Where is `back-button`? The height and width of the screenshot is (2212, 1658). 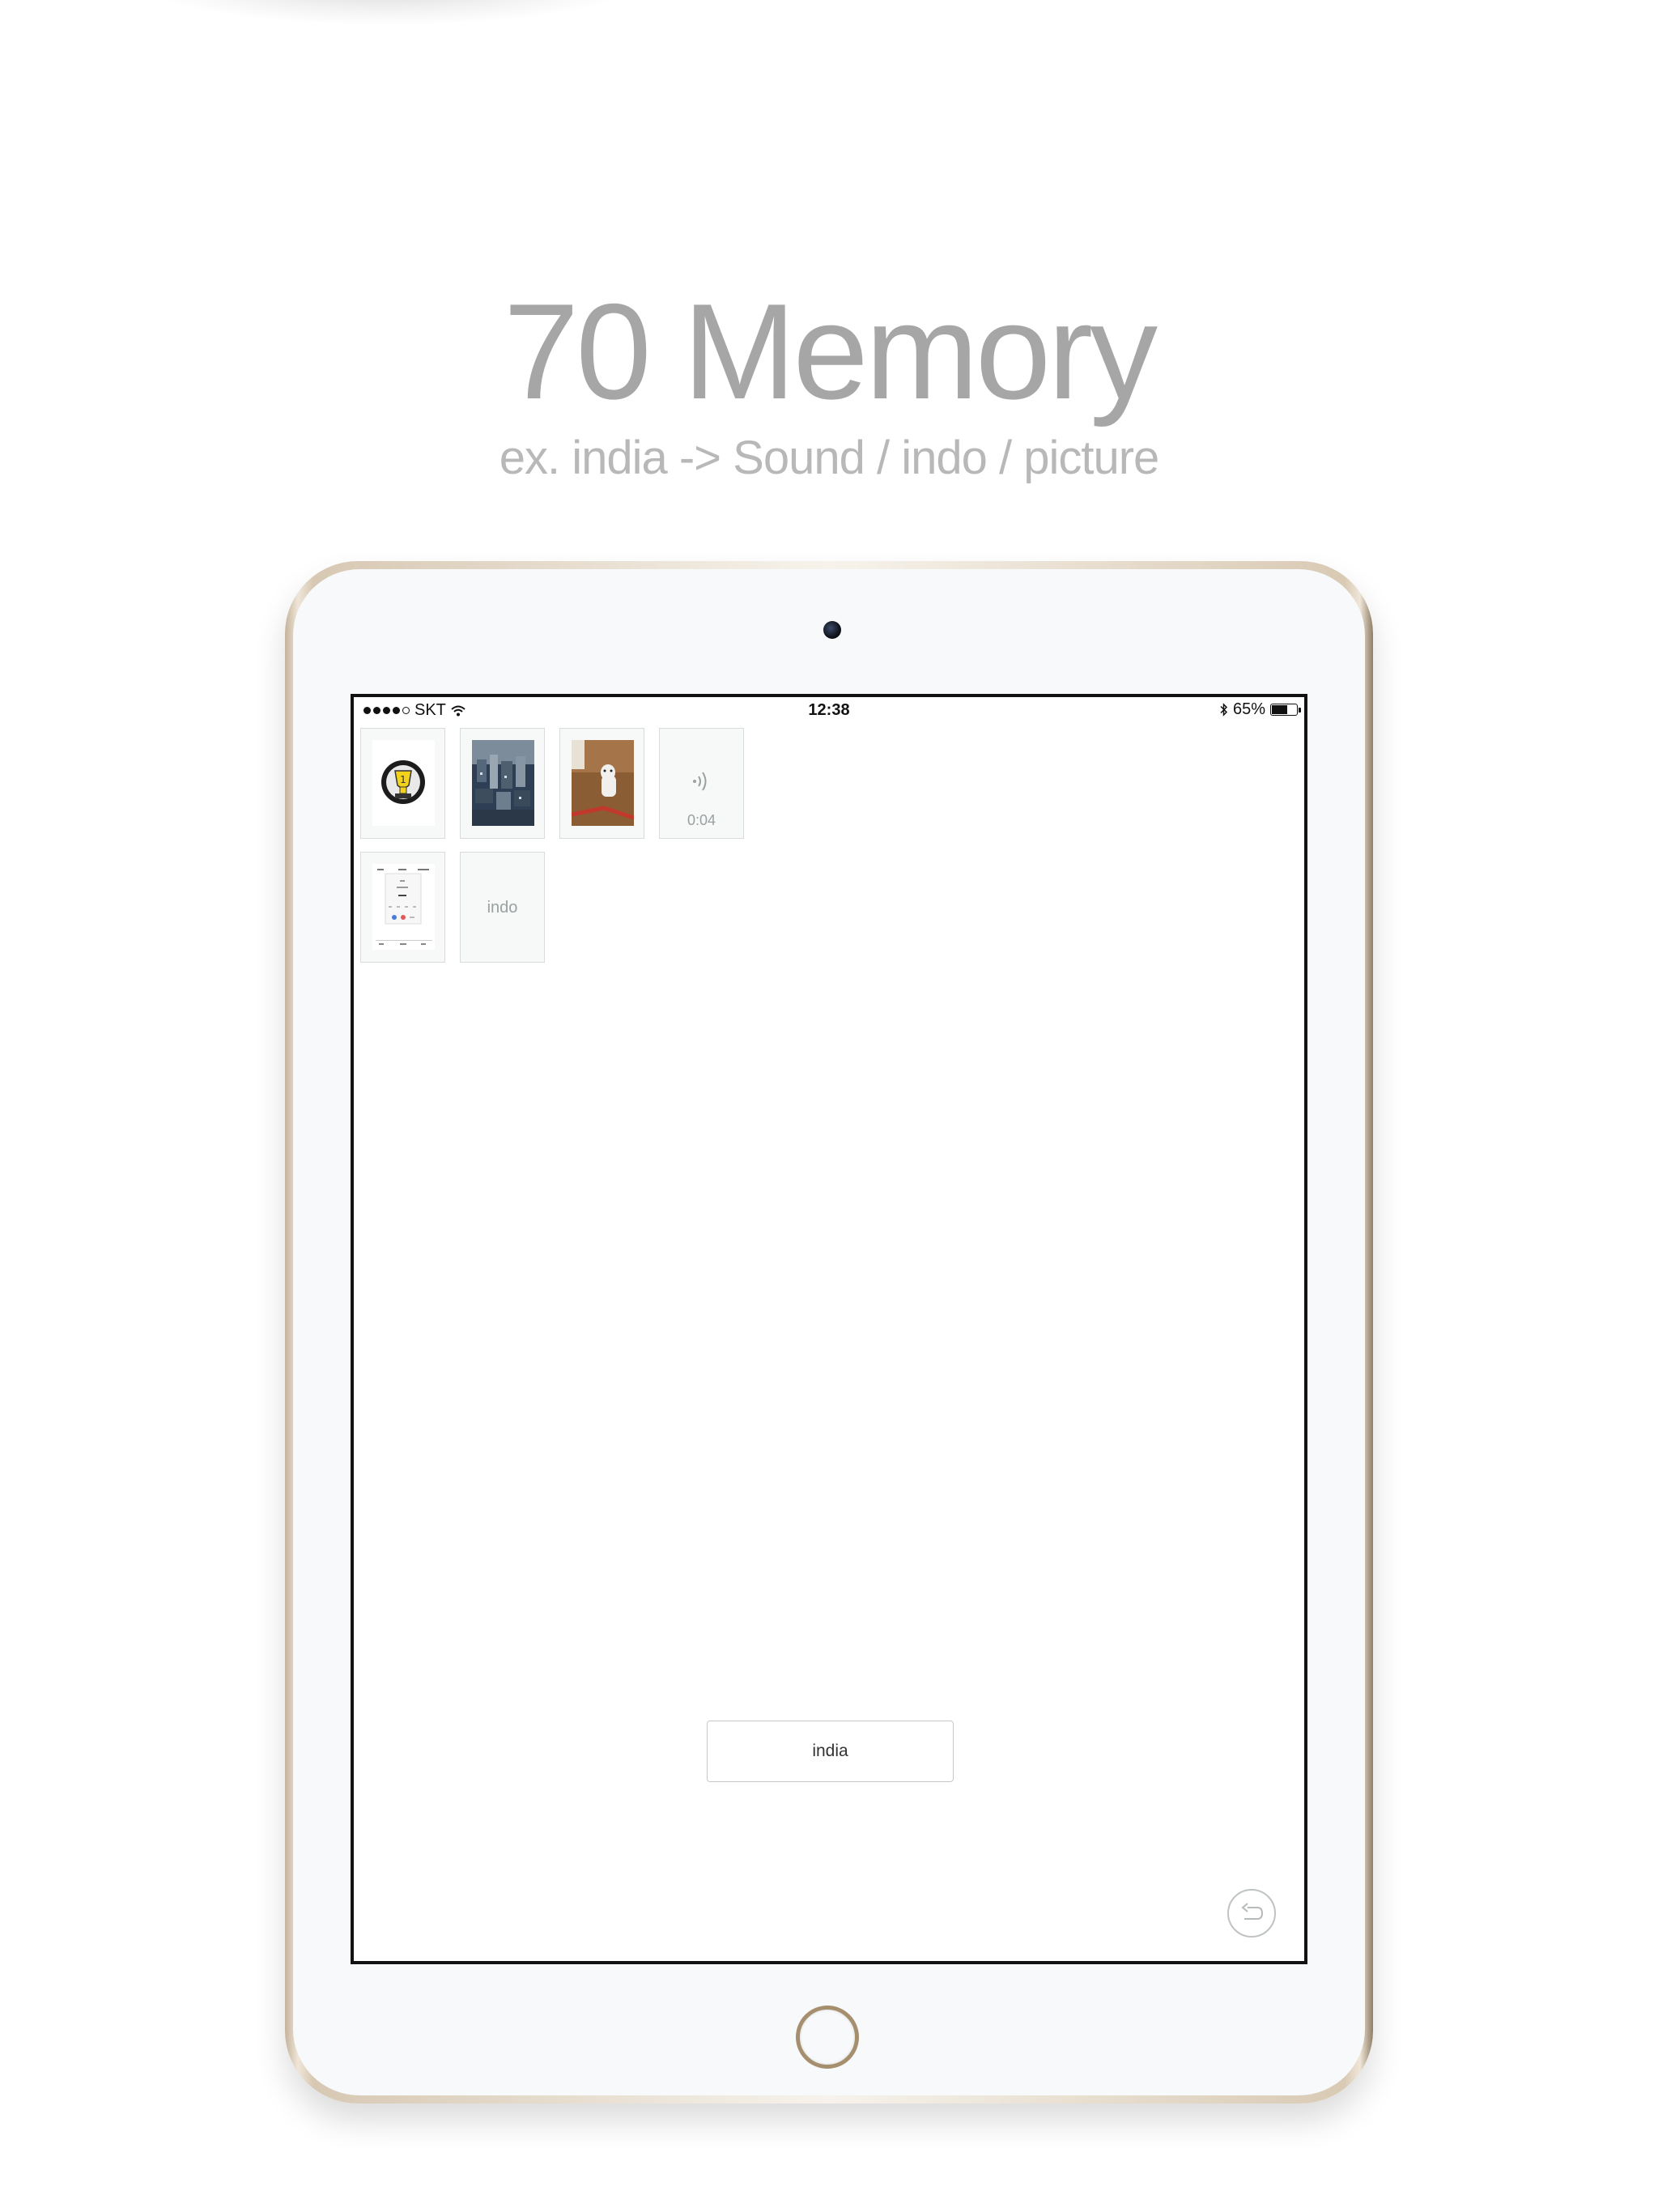
back-button is located at coordinates (1251, 1914).